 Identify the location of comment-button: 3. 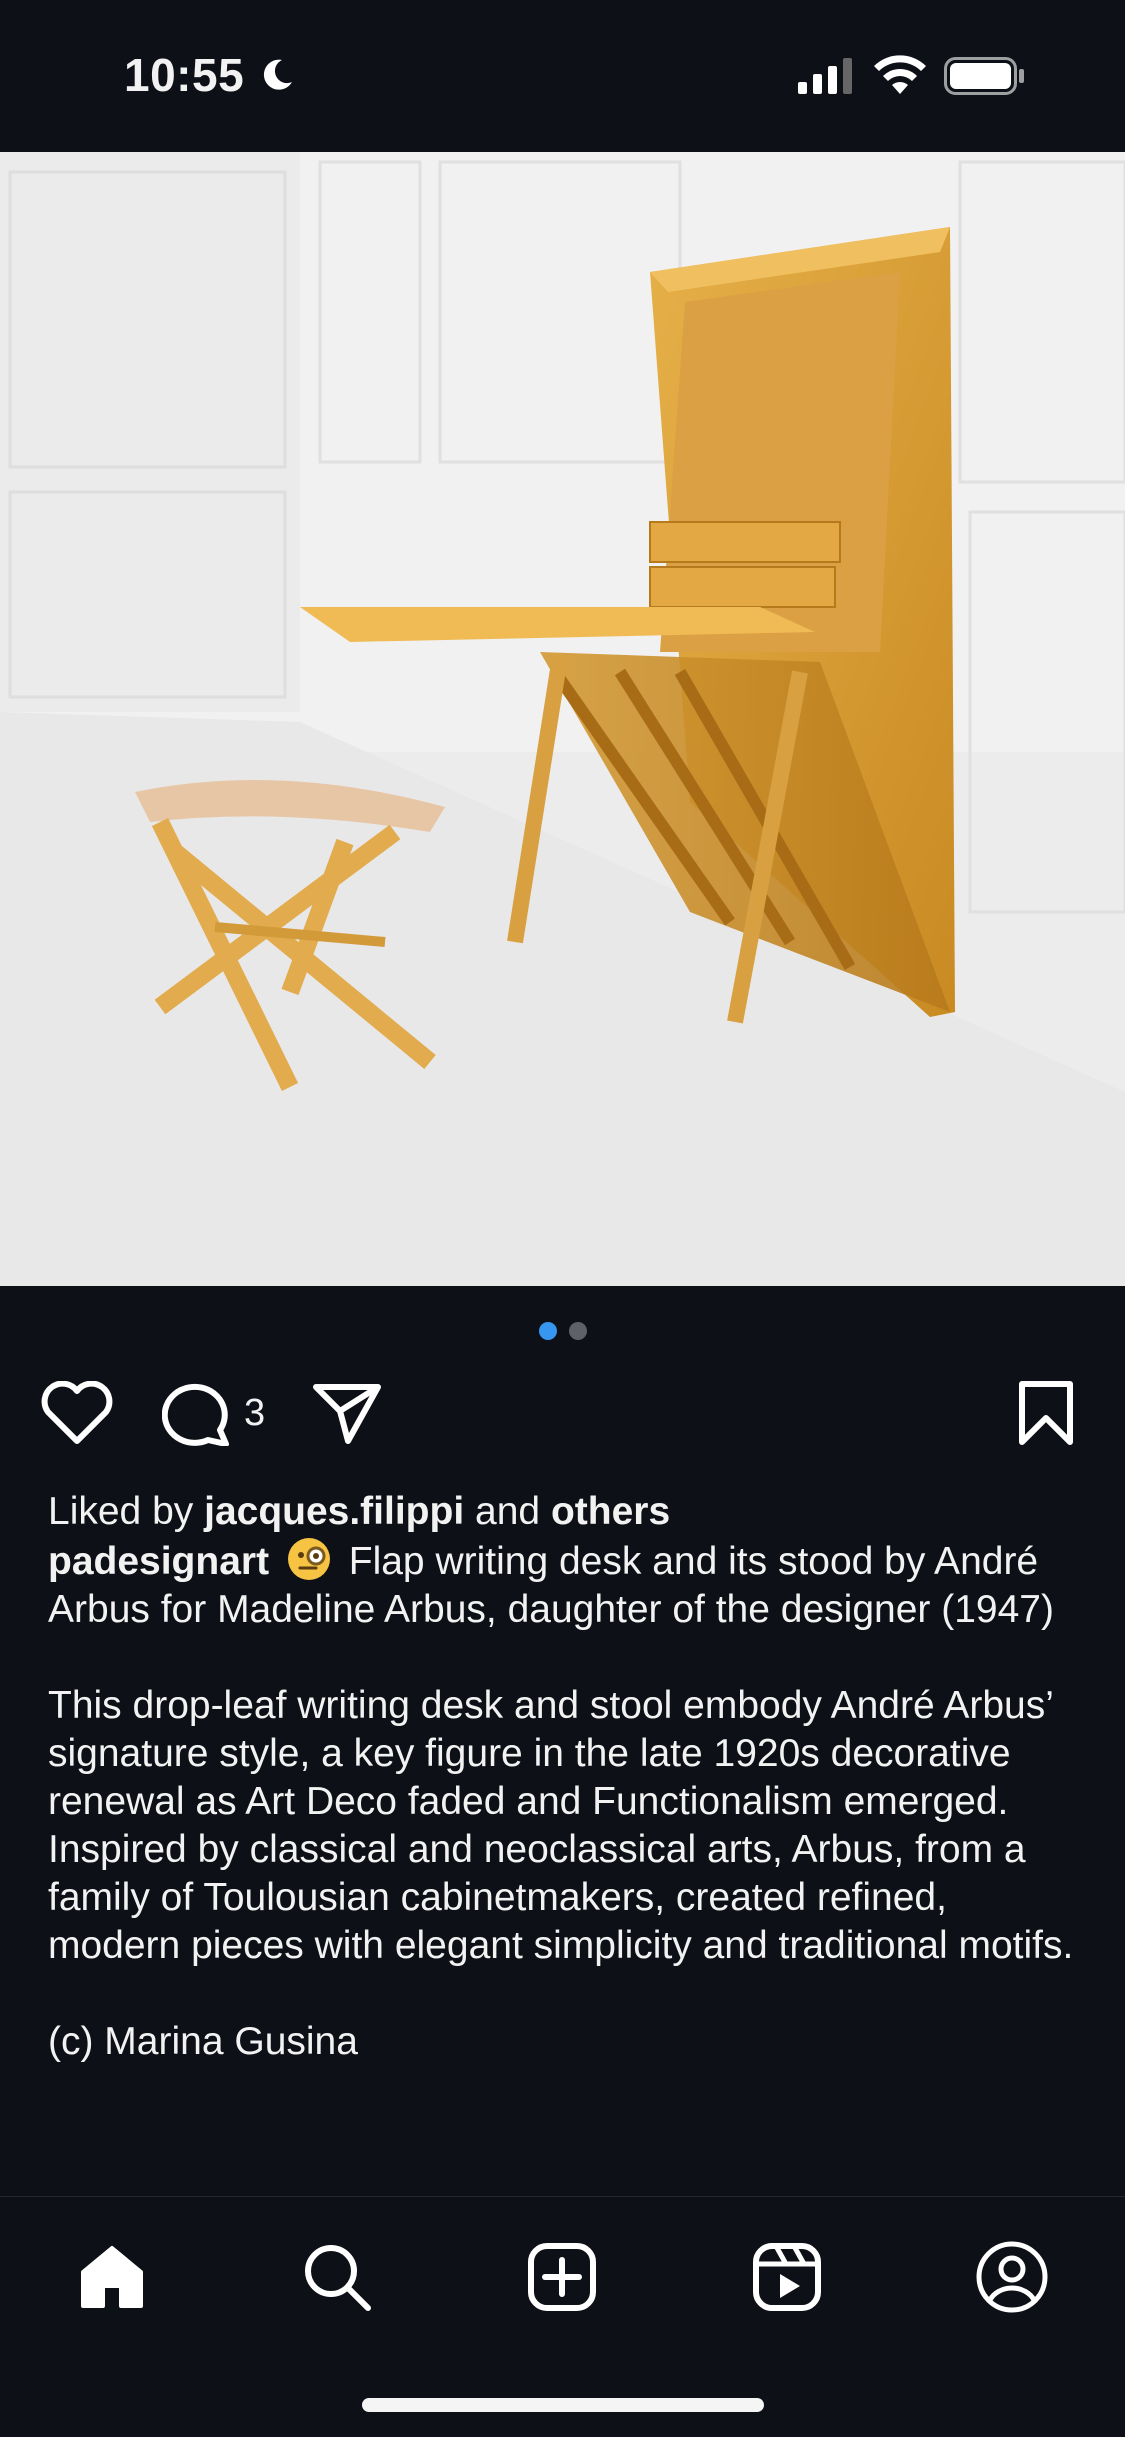
(213, 1413).